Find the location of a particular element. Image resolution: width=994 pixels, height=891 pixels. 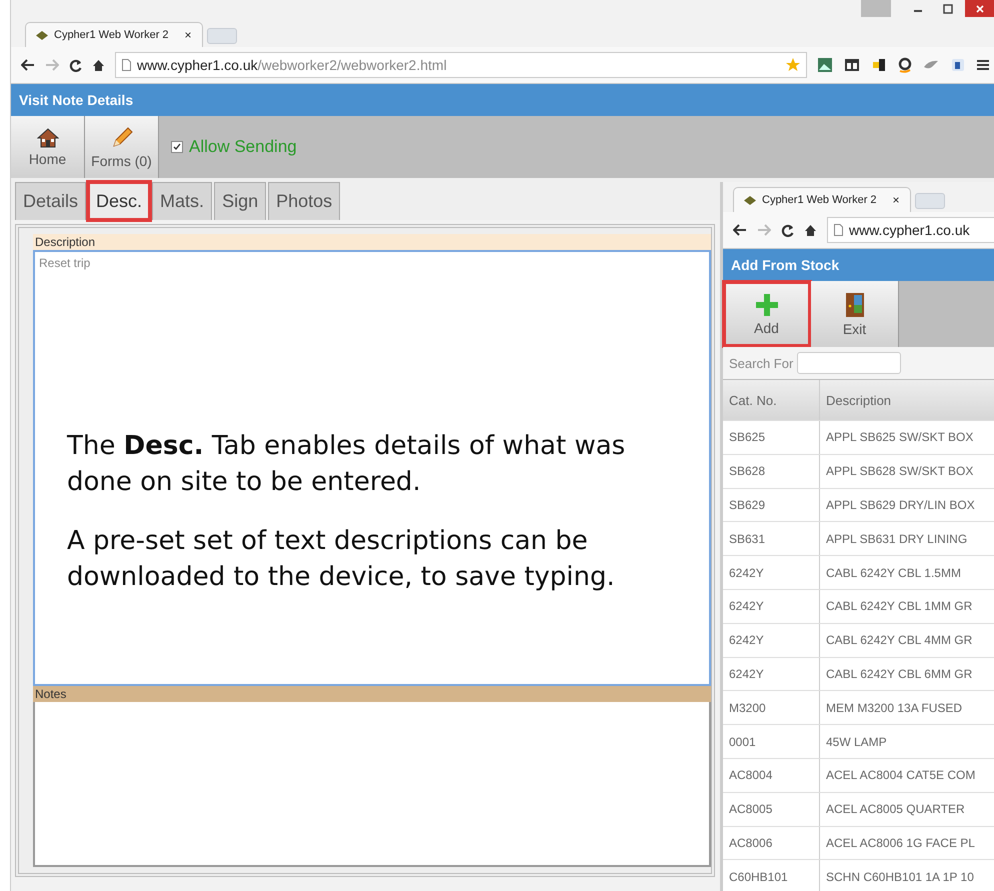

menu-icon is located at coordinates (983, 65).